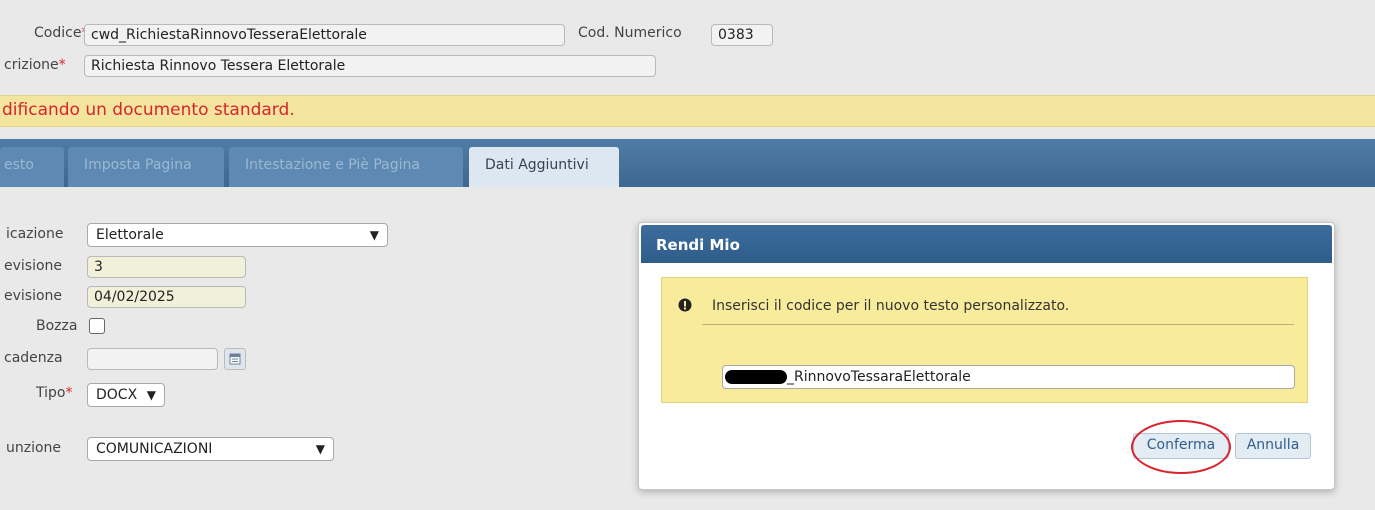  Describe the element at coordinates (166, 297) in the screenshot. I see `data-revisione-input: 04/02/2025` at that location.